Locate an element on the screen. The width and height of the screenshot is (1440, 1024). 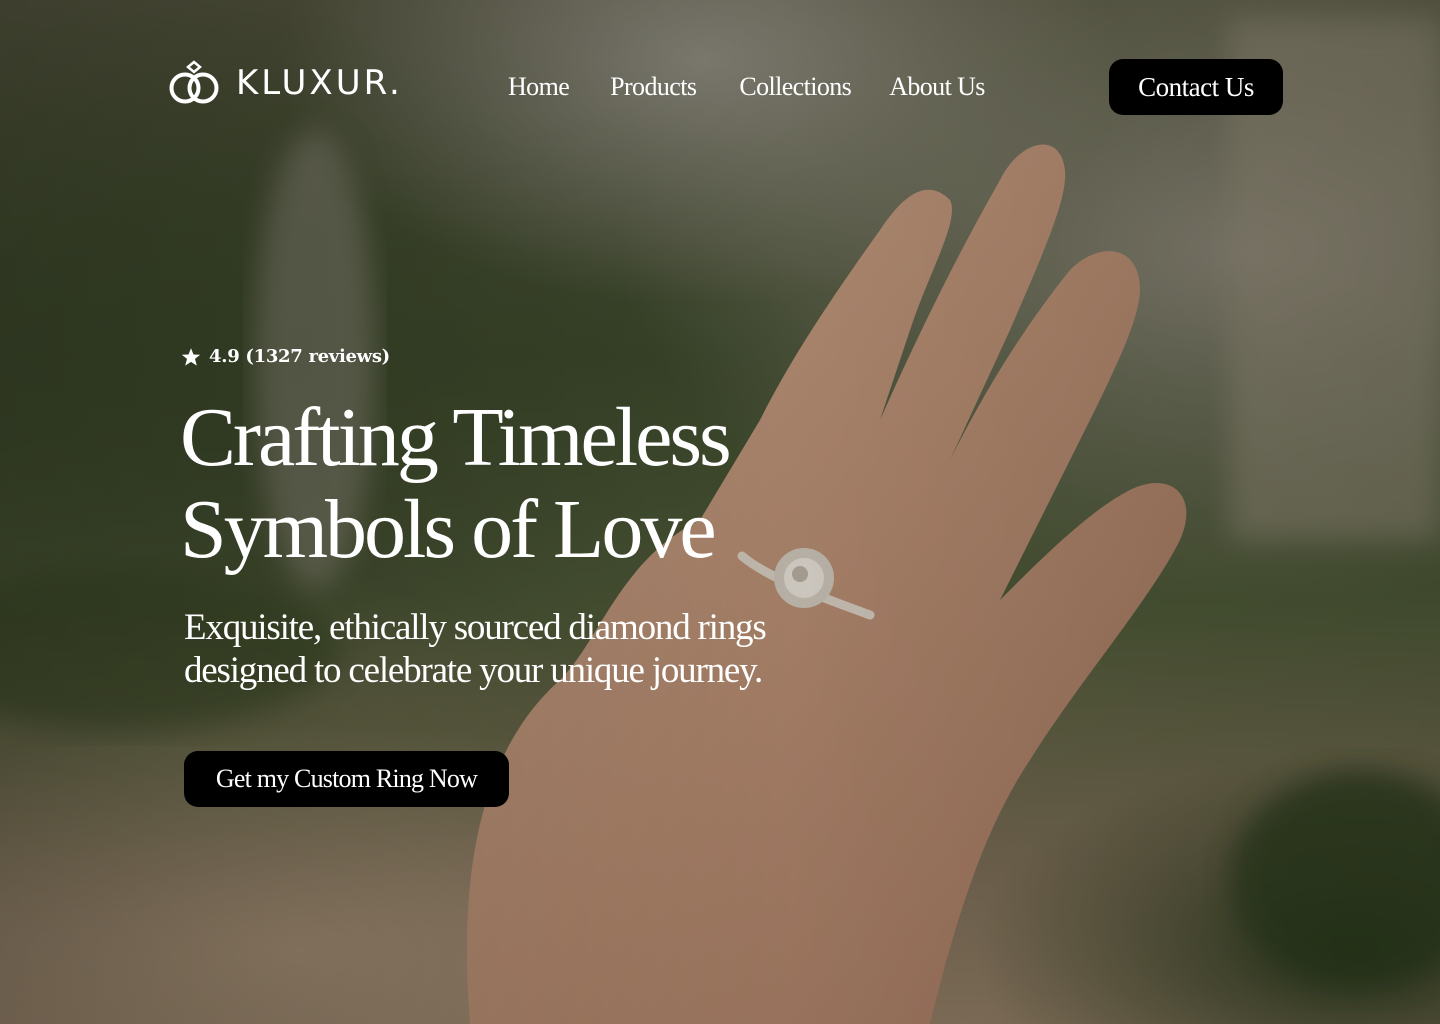
custom-ring-cta-button: Get my Custom Ring Now is located at coordinates (346, 779).